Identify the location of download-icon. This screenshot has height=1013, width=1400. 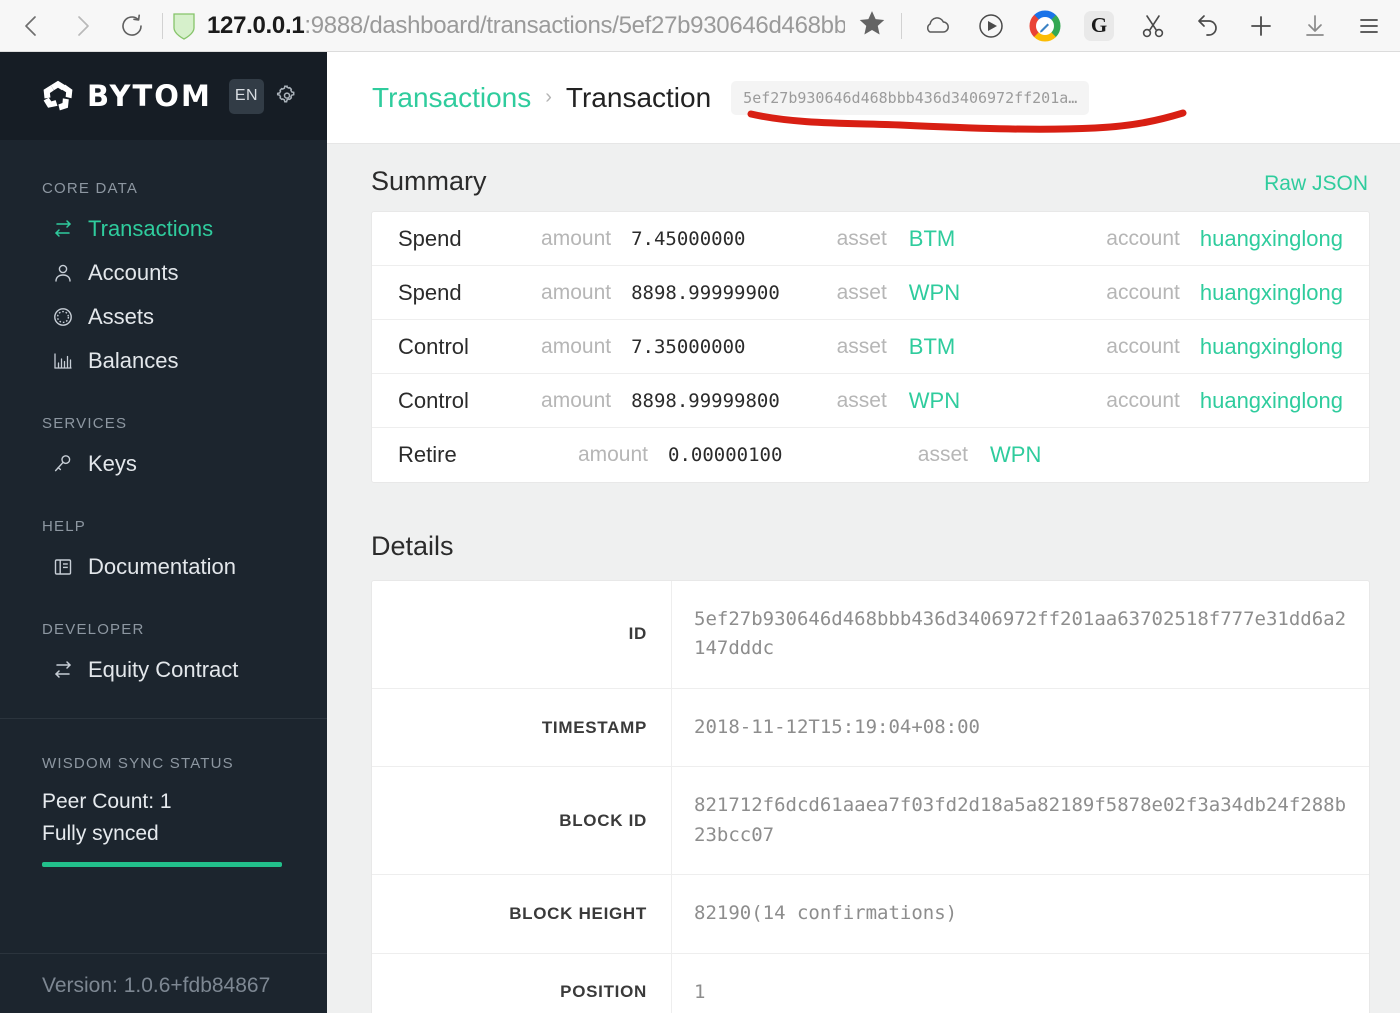
(1315, 26).